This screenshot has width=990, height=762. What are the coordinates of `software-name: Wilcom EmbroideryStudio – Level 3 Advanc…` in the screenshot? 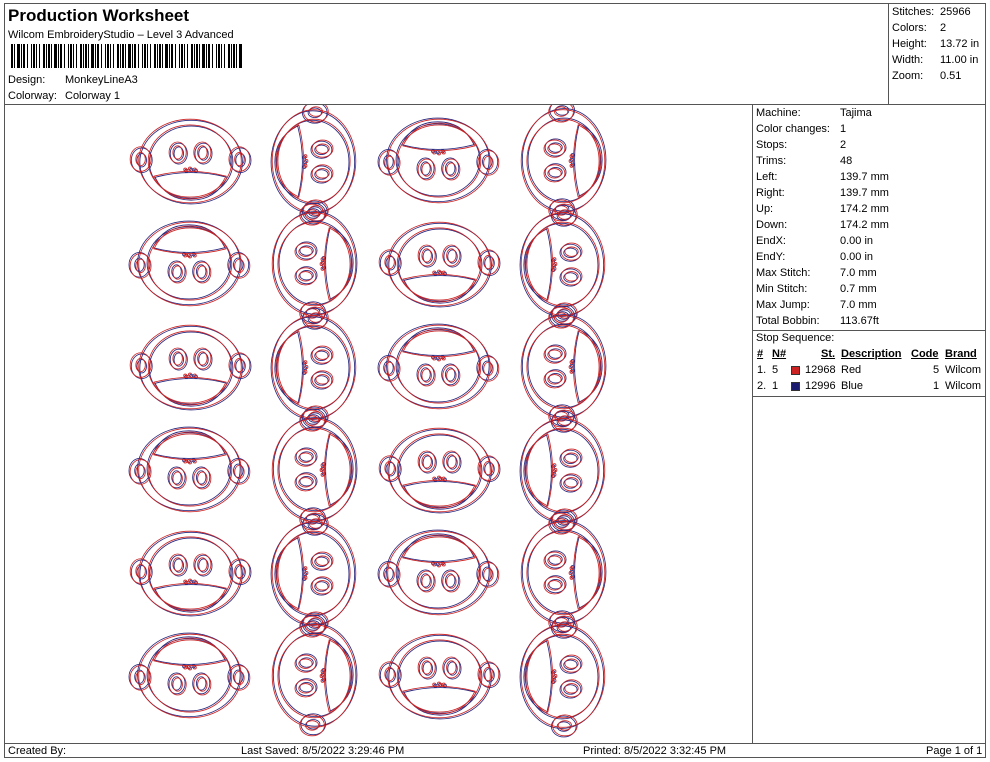 It's located at (121, 35).